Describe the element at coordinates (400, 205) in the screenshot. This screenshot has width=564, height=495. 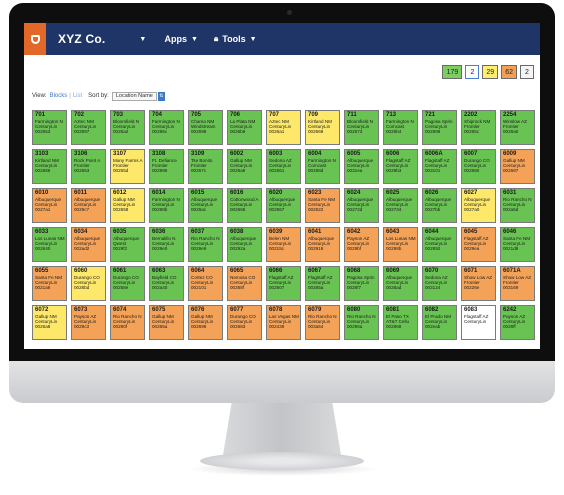
I see `location-tile: 6025 Albuquerque CenturyLin 002734` at that location.